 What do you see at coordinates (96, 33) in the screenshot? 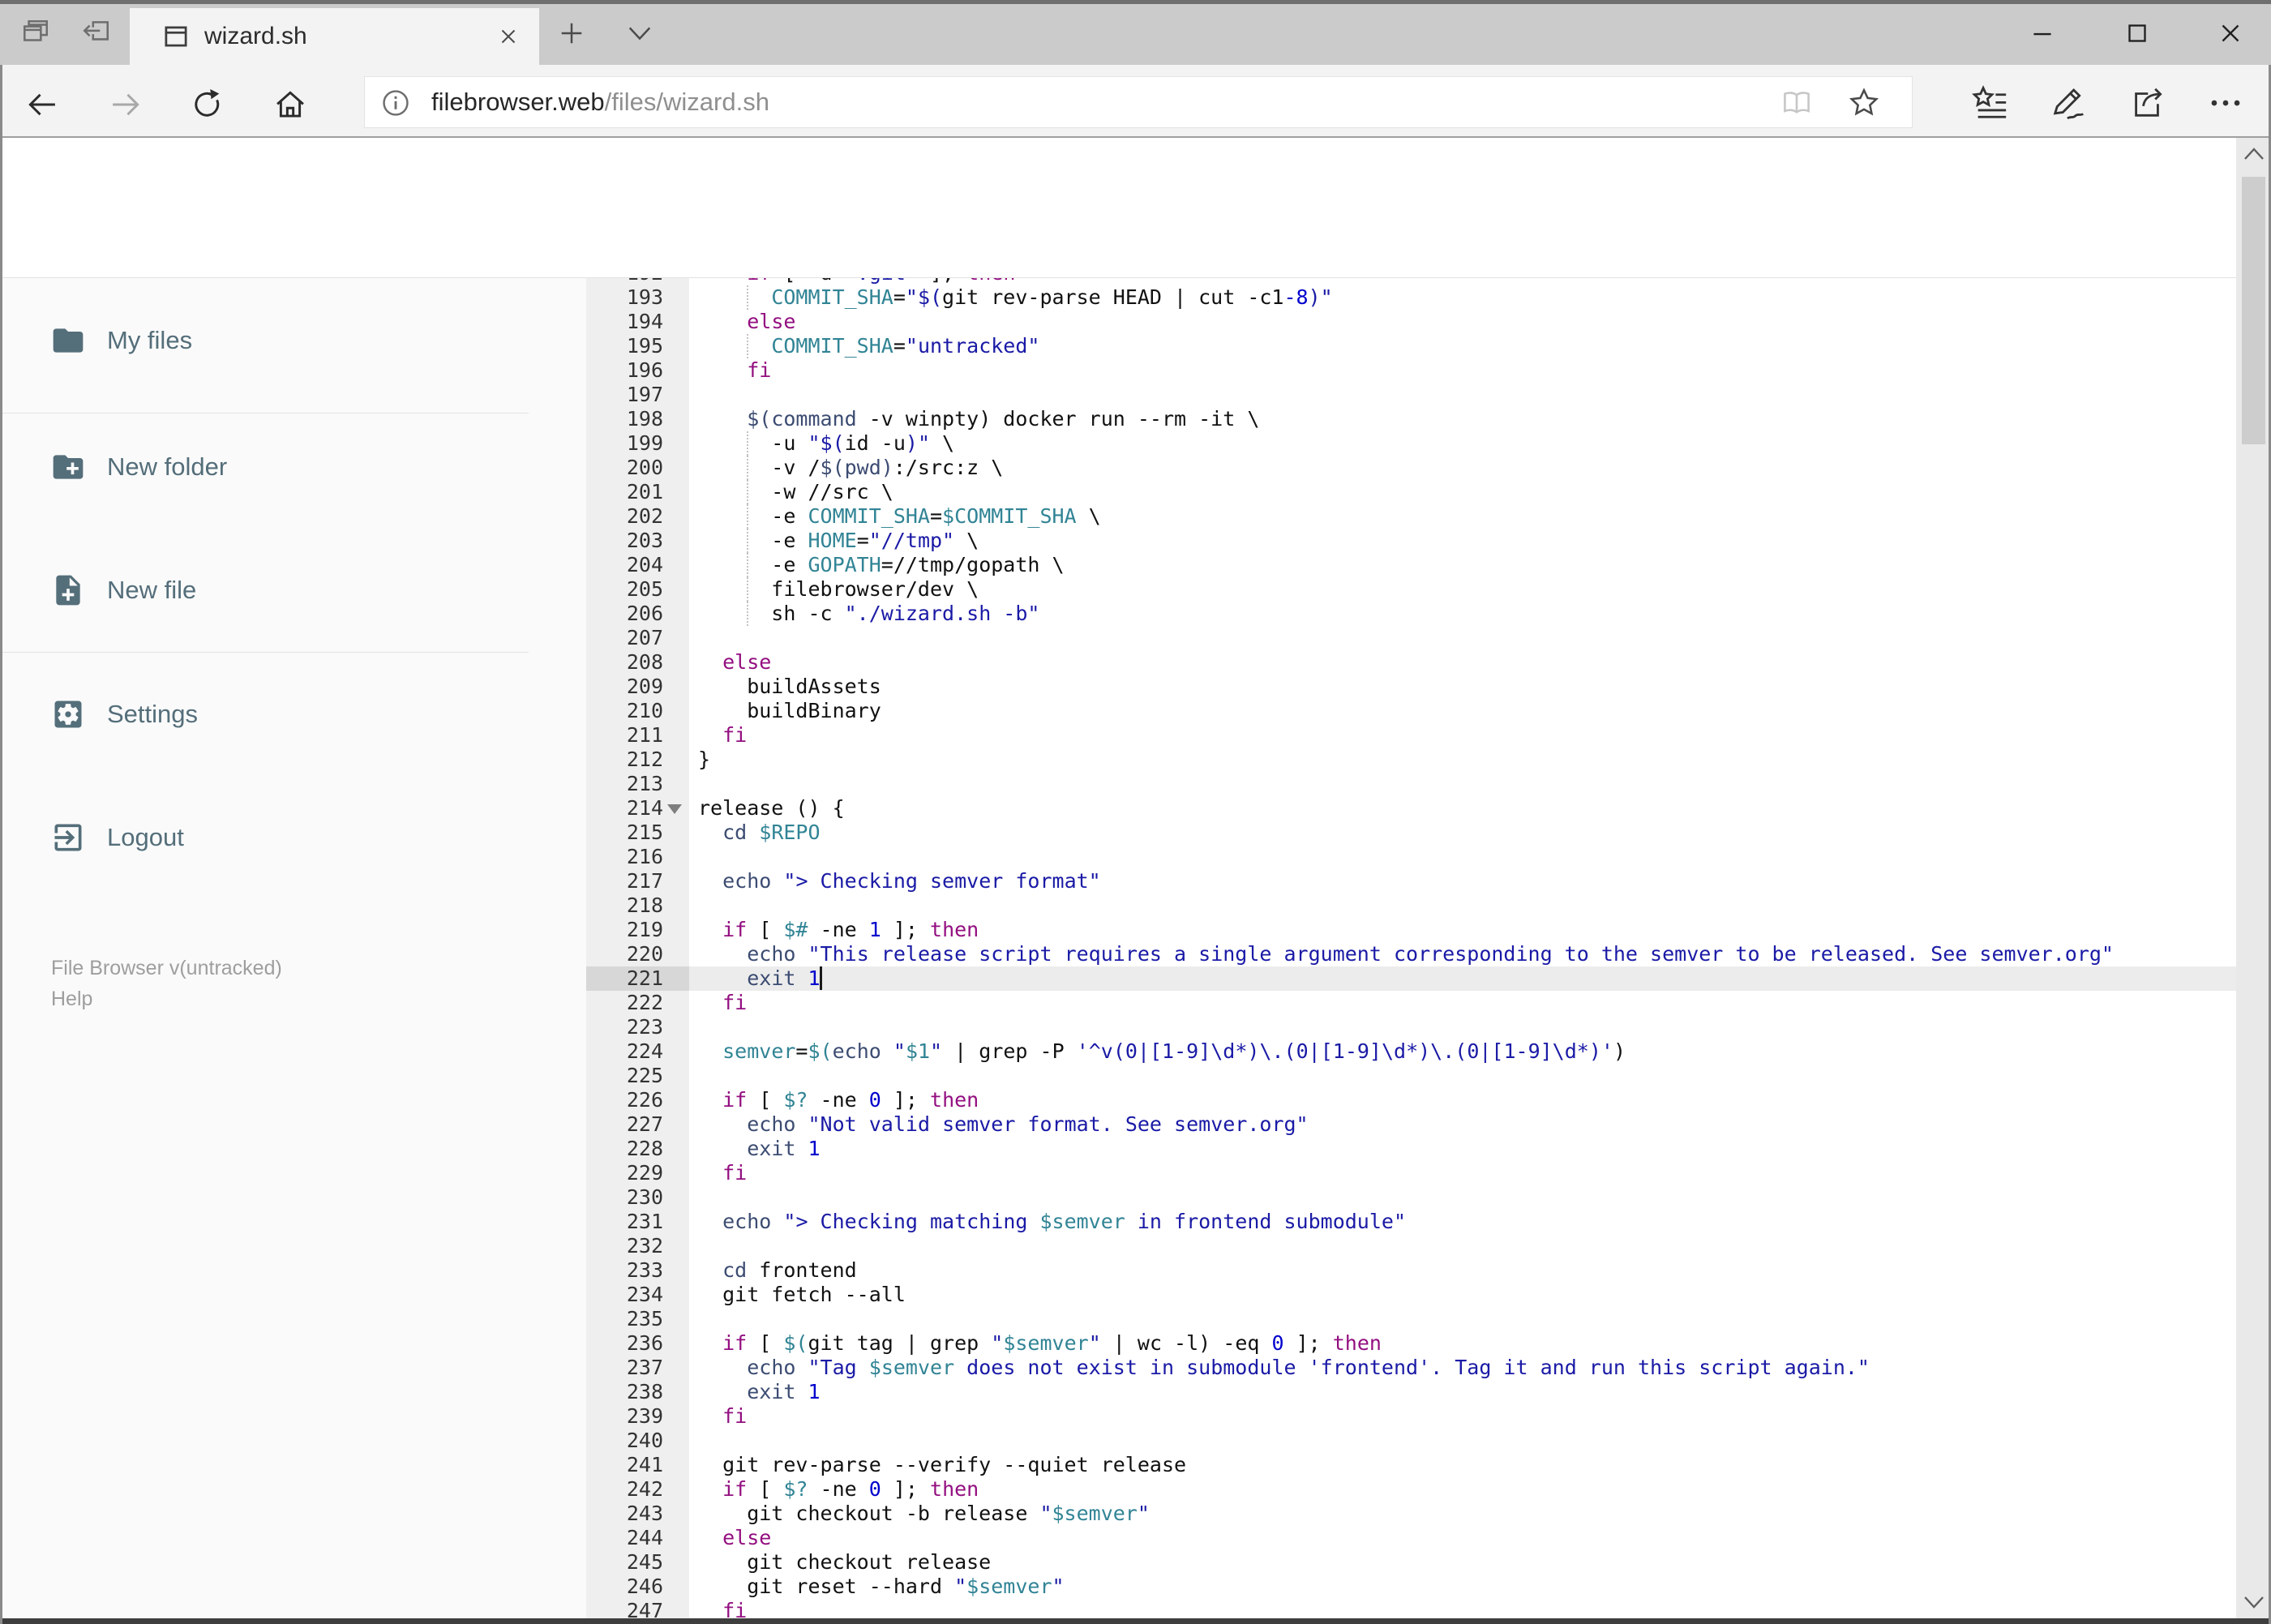
I see `tabs-set-aside-icon` at bounding box center [96, 33].